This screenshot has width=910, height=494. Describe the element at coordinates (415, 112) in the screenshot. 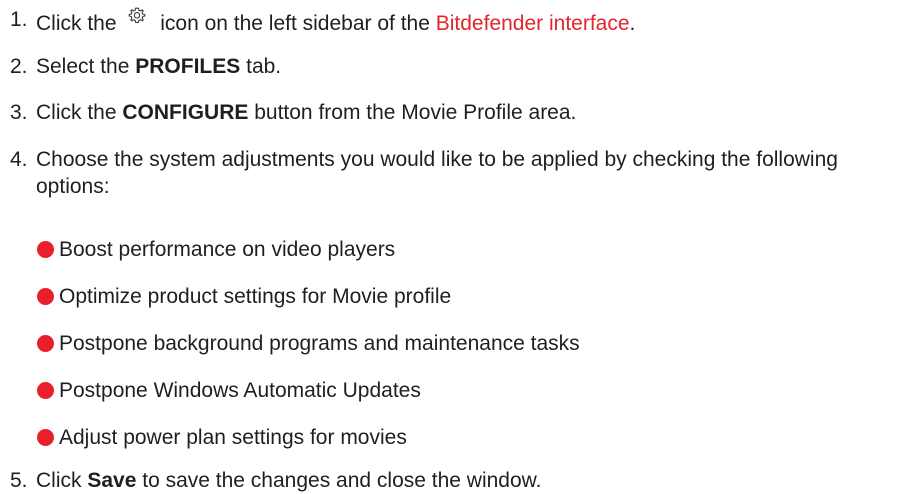

I see `step-3-after: button from the Movie Profile area.` at that location.